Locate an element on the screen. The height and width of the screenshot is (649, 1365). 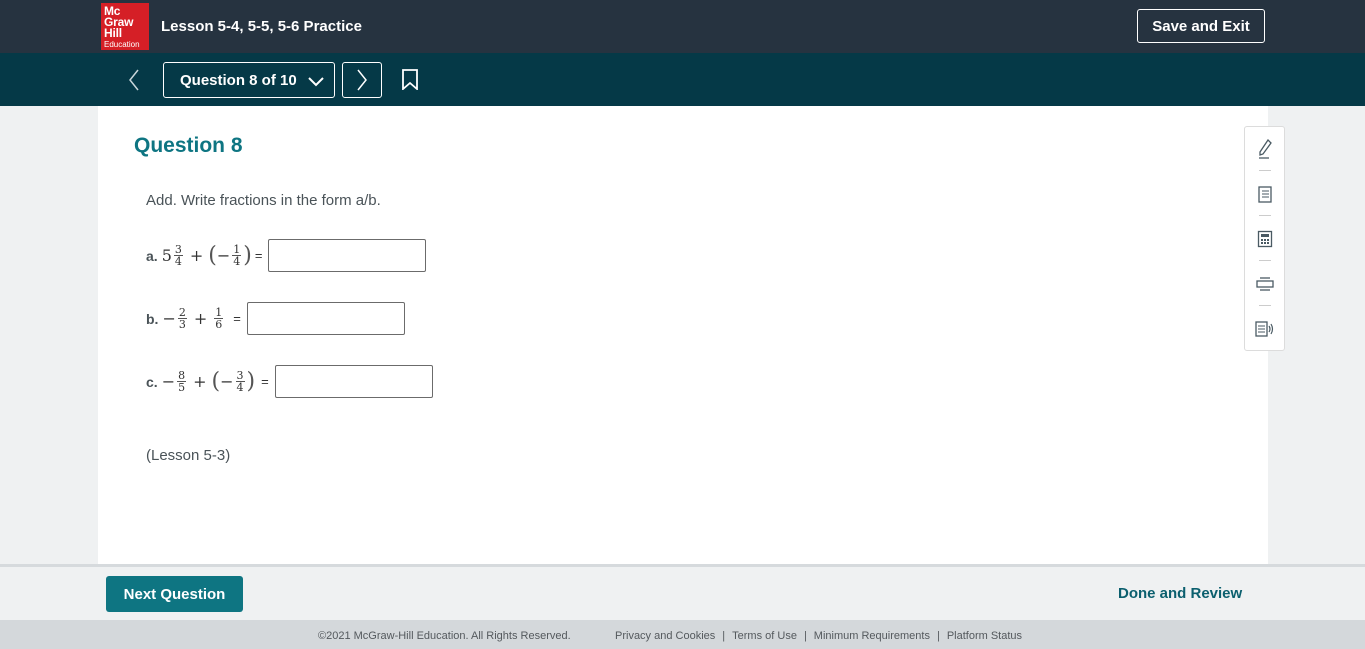
fraction: 14 is located at coordinates (237, 255).